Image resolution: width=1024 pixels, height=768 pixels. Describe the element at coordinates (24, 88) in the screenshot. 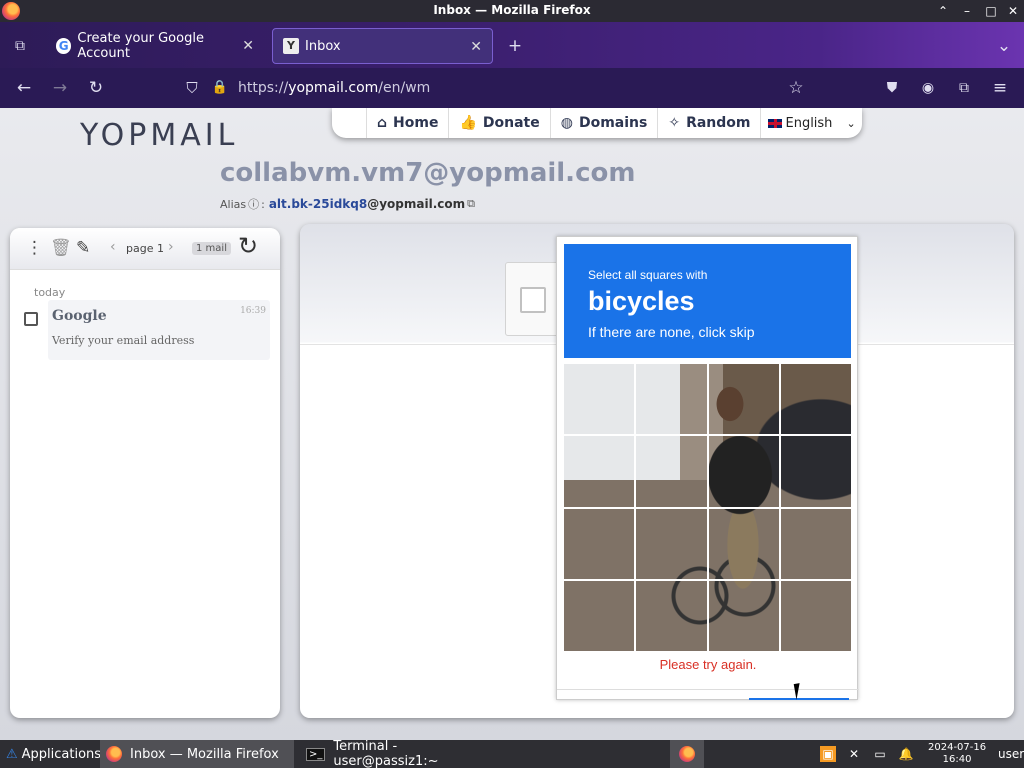

I see `back-button: ←` at that location.